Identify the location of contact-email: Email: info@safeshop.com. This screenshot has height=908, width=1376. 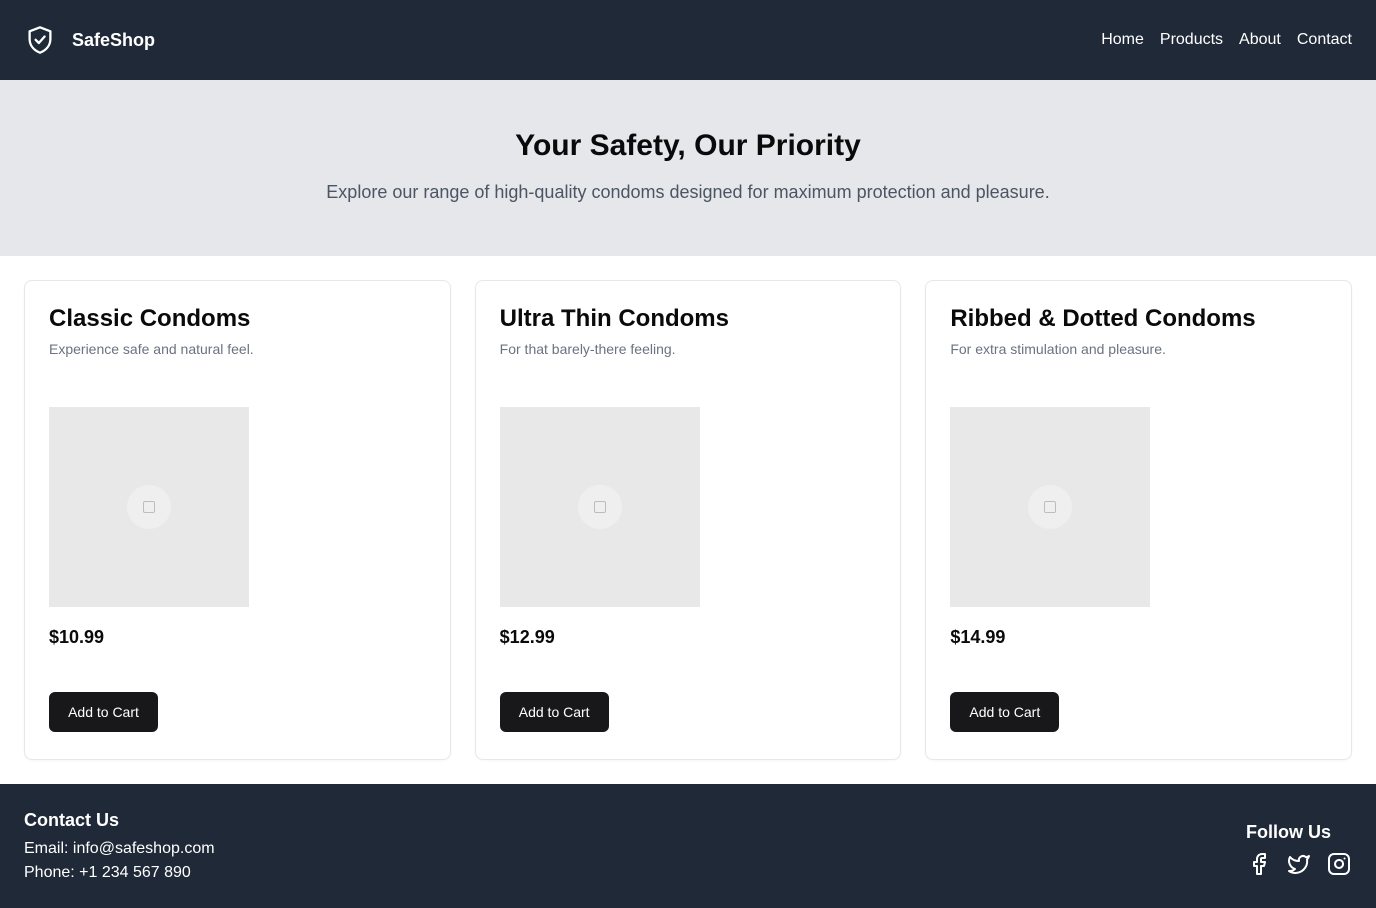
(119, 848).